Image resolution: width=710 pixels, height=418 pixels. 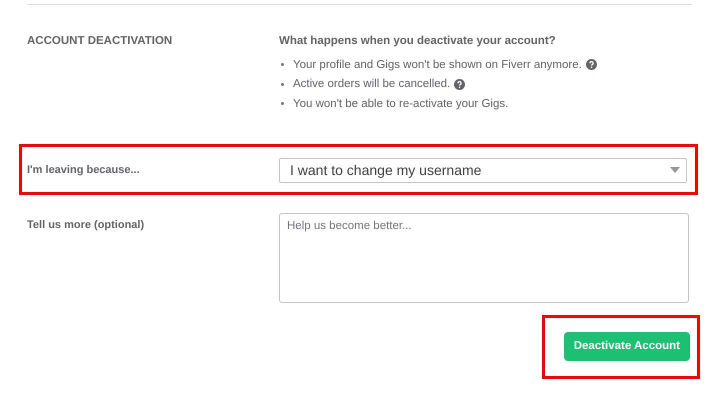 I want to click on caret-icon, so click(x=675, y=170).